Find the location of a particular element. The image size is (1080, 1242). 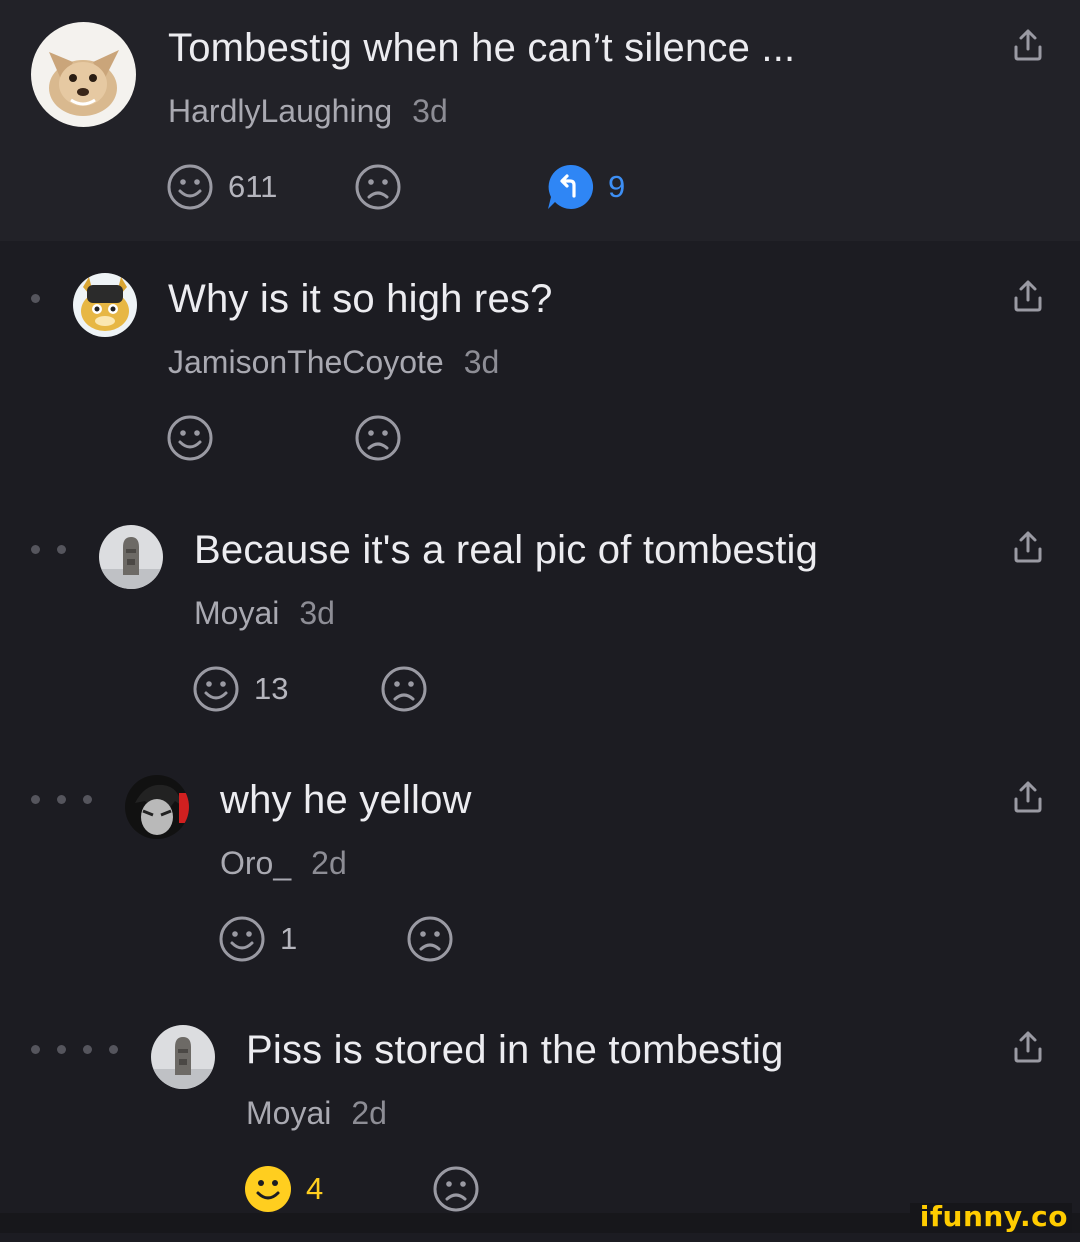

reactions-bar: 13 is located at coordinates (240, 689).